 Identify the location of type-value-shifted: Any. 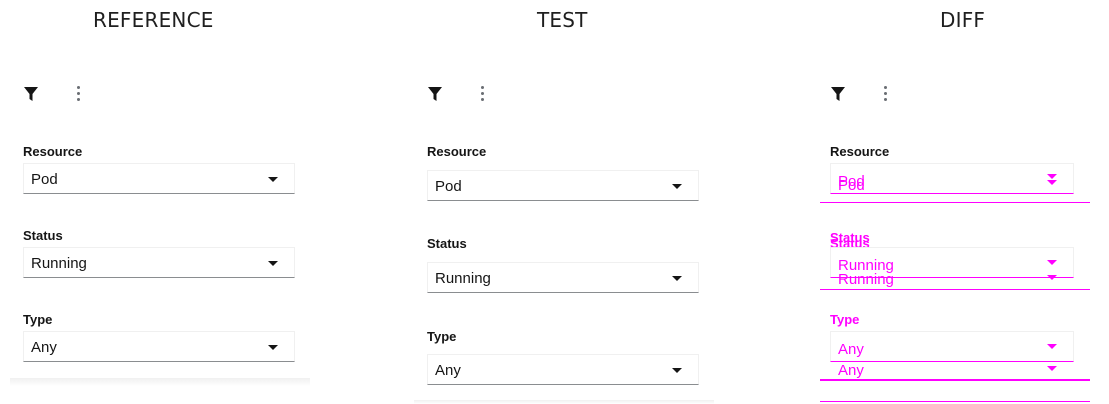
(851, 370).